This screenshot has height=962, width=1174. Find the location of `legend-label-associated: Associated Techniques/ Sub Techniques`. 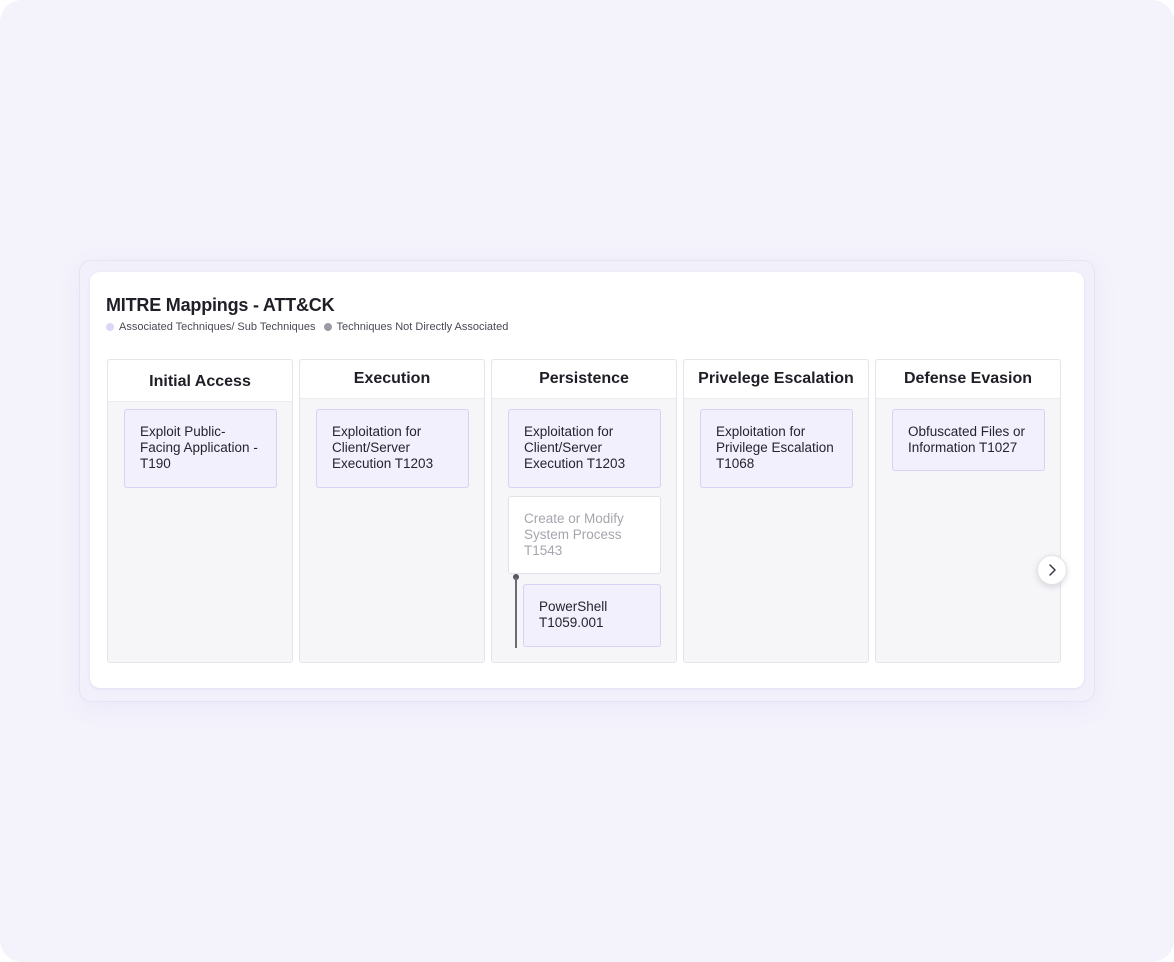

legend-label-associated: Associated Techniques/ Sub Techniques is located at coordinates (217, 327).